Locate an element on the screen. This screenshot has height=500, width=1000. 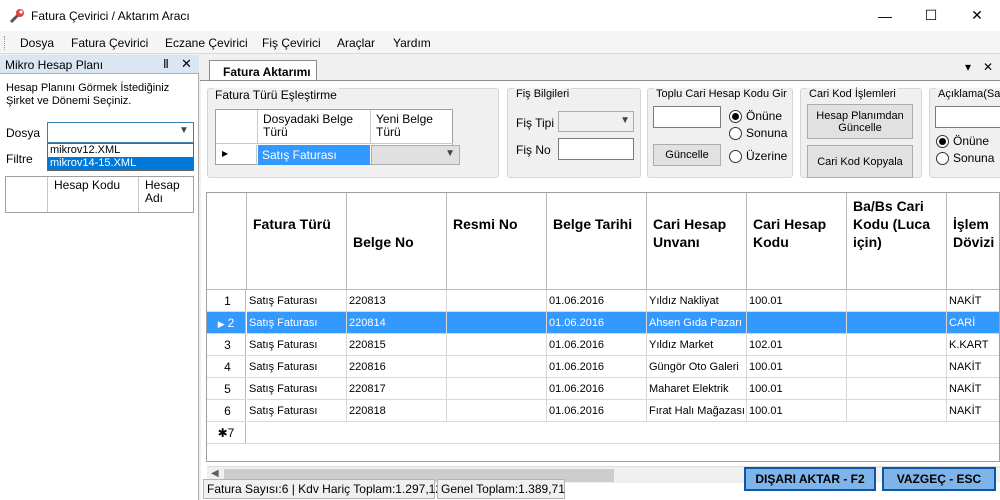
row-header: 5 is located at coordinates (226, 389).